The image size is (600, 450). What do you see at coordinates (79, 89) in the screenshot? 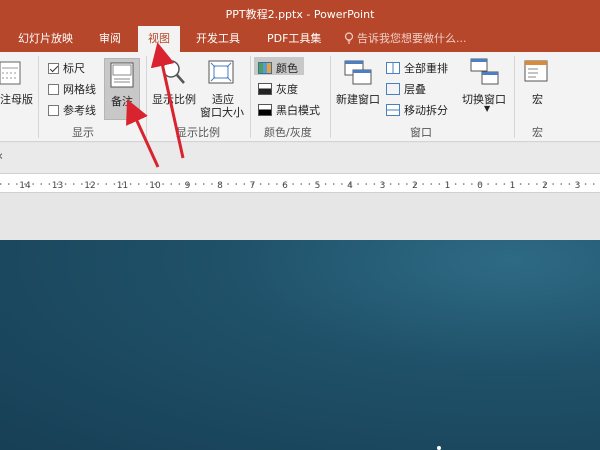
I see `gridlines-label: 网格线` at bounding box center [79, 89].